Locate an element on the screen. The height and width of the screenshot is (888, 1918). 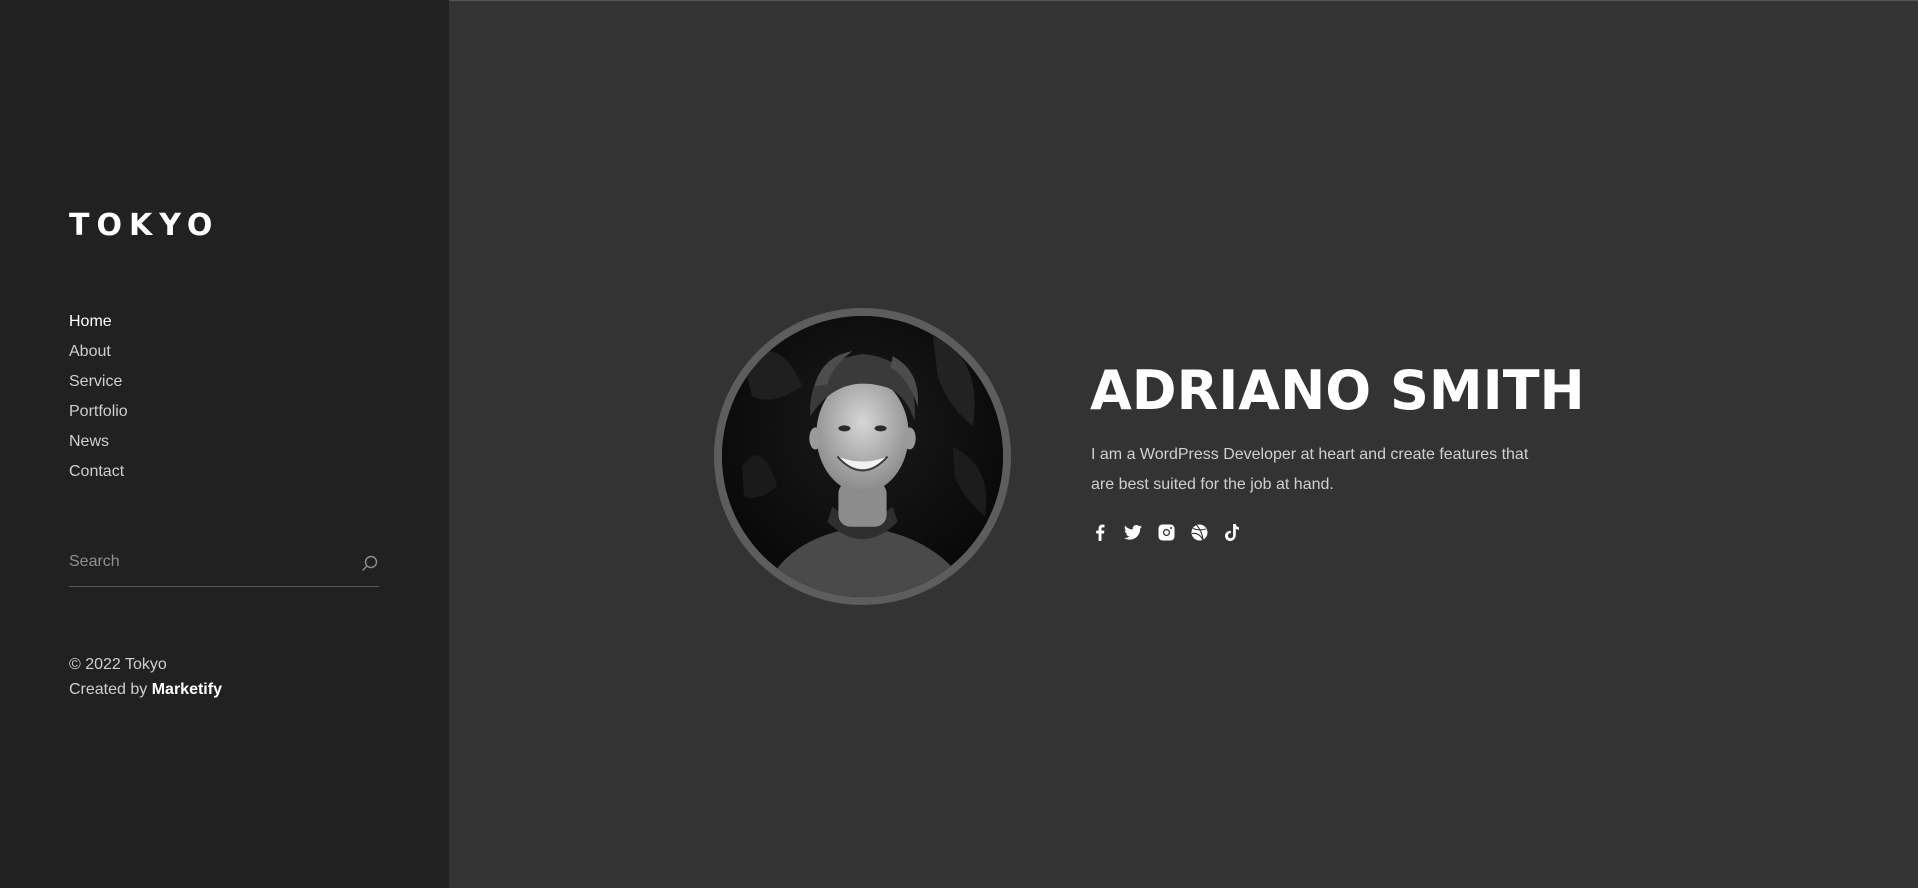
tiktok-icon is located at coordinates (1232, 532).